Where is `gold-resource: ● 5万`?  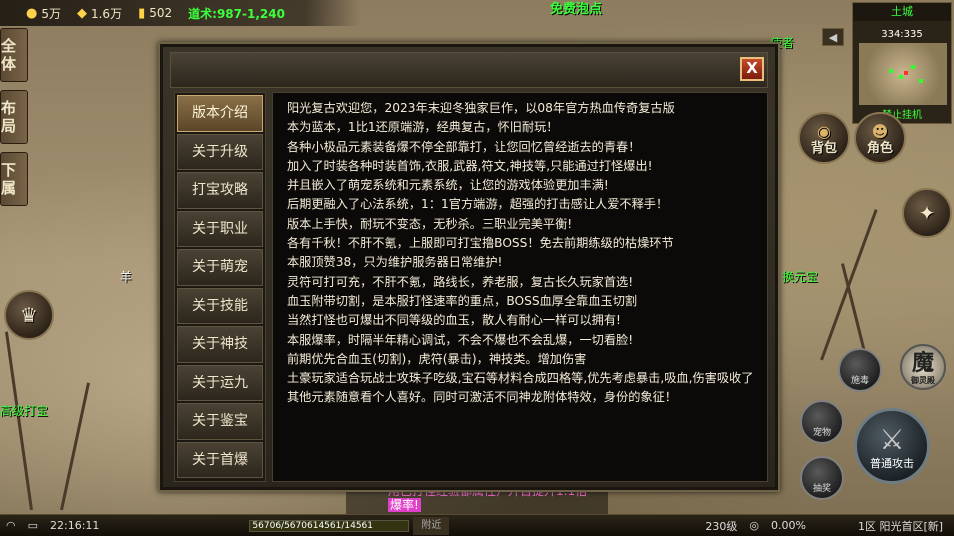
gold-resource: ● 5万 is located at coordinates (43, 13).